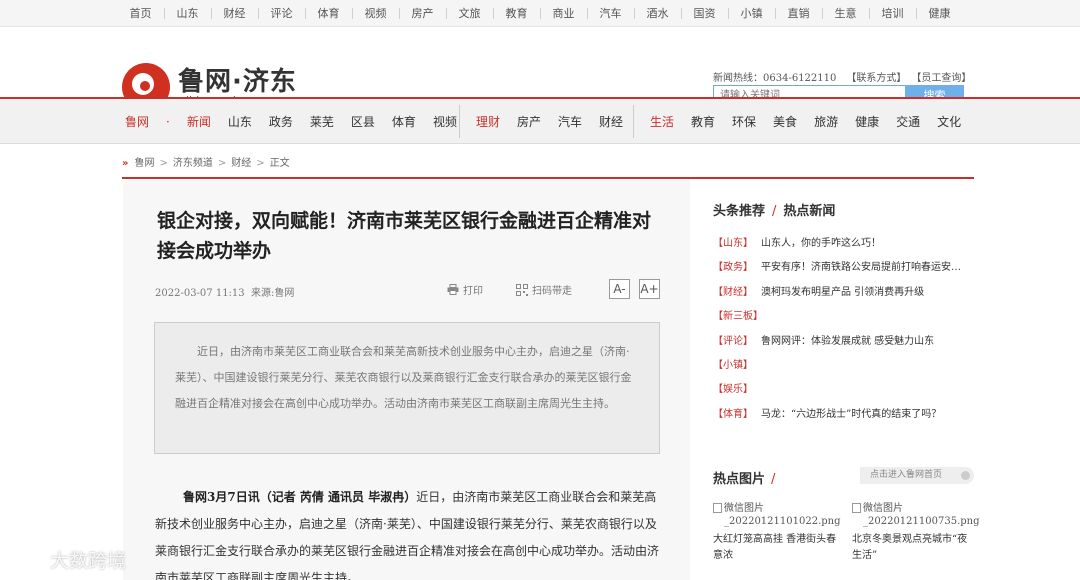 This screenshot has height=580, width=1080. What do you see at coordinates (404, 236) in the screenshot?
I see `article-title: 银企对接，双向赋能！济南市莱芜区银行金融进百企精准对接会成功举办` at bounding box center [404, 236].